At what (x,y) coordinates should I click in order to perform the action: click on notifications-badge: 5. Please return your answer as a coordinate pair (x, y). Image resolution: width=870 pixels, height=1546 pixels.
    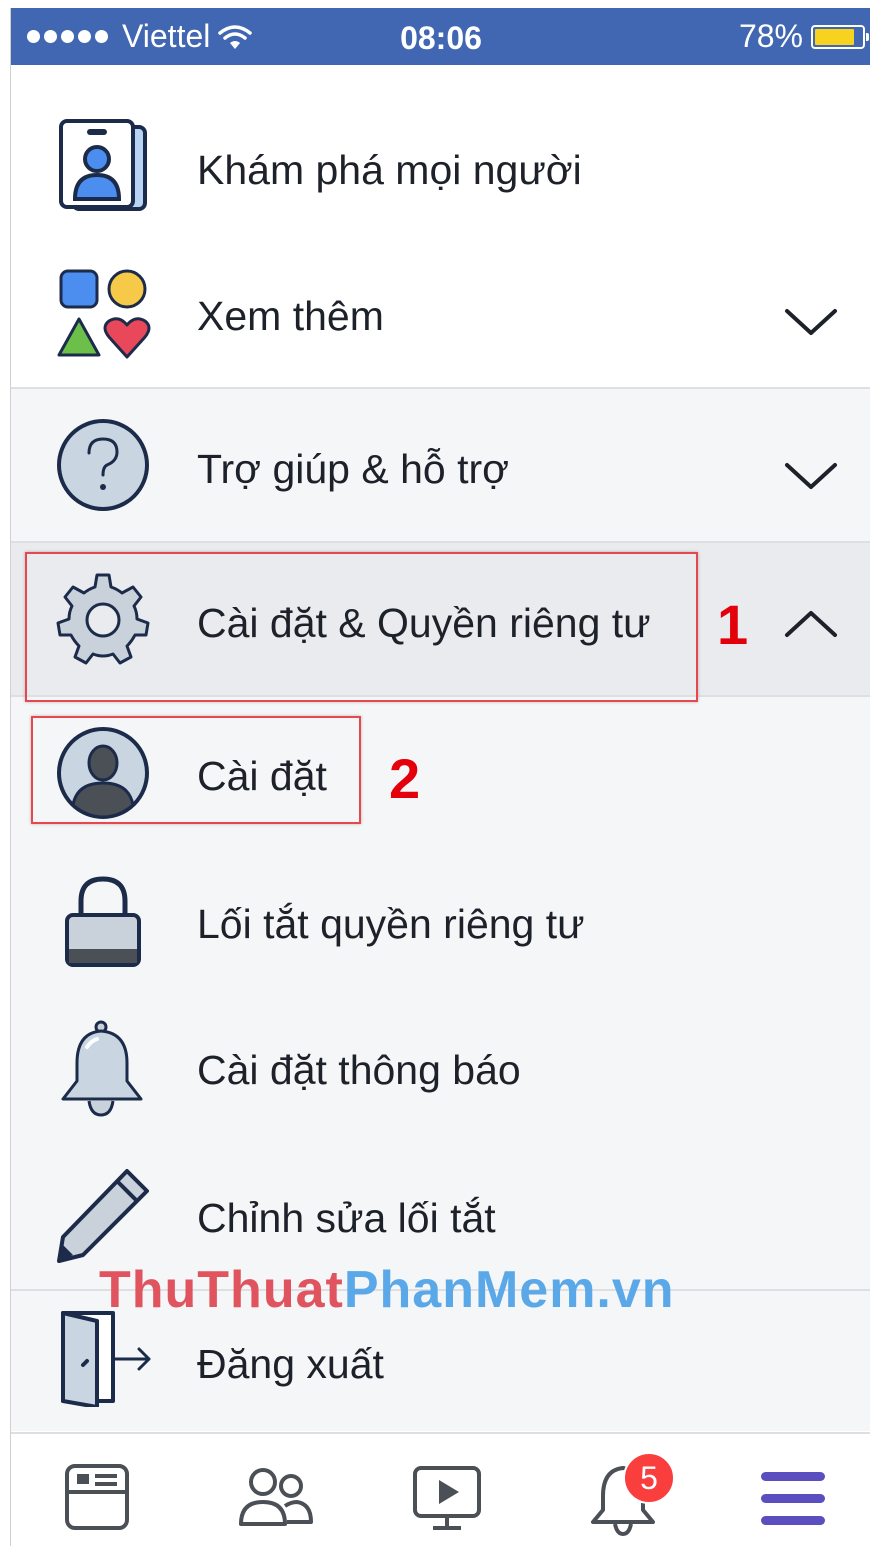
    Looking at the image, I should click on (649, 1478).